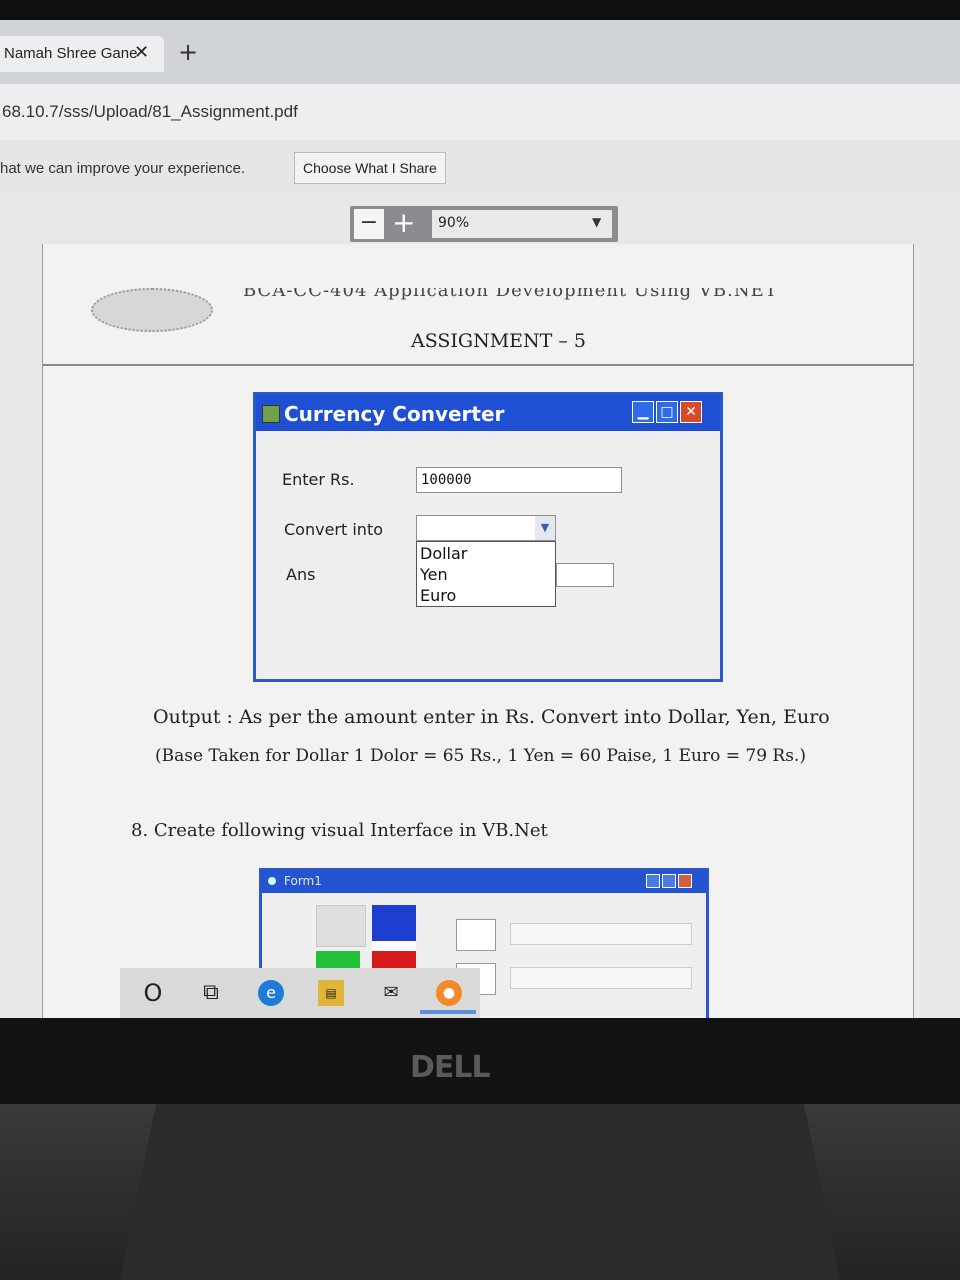 This screenshot has width=960, height=1280. I want to click on choose-what-i-share-button: Choose What I Share, so click(370, 168).